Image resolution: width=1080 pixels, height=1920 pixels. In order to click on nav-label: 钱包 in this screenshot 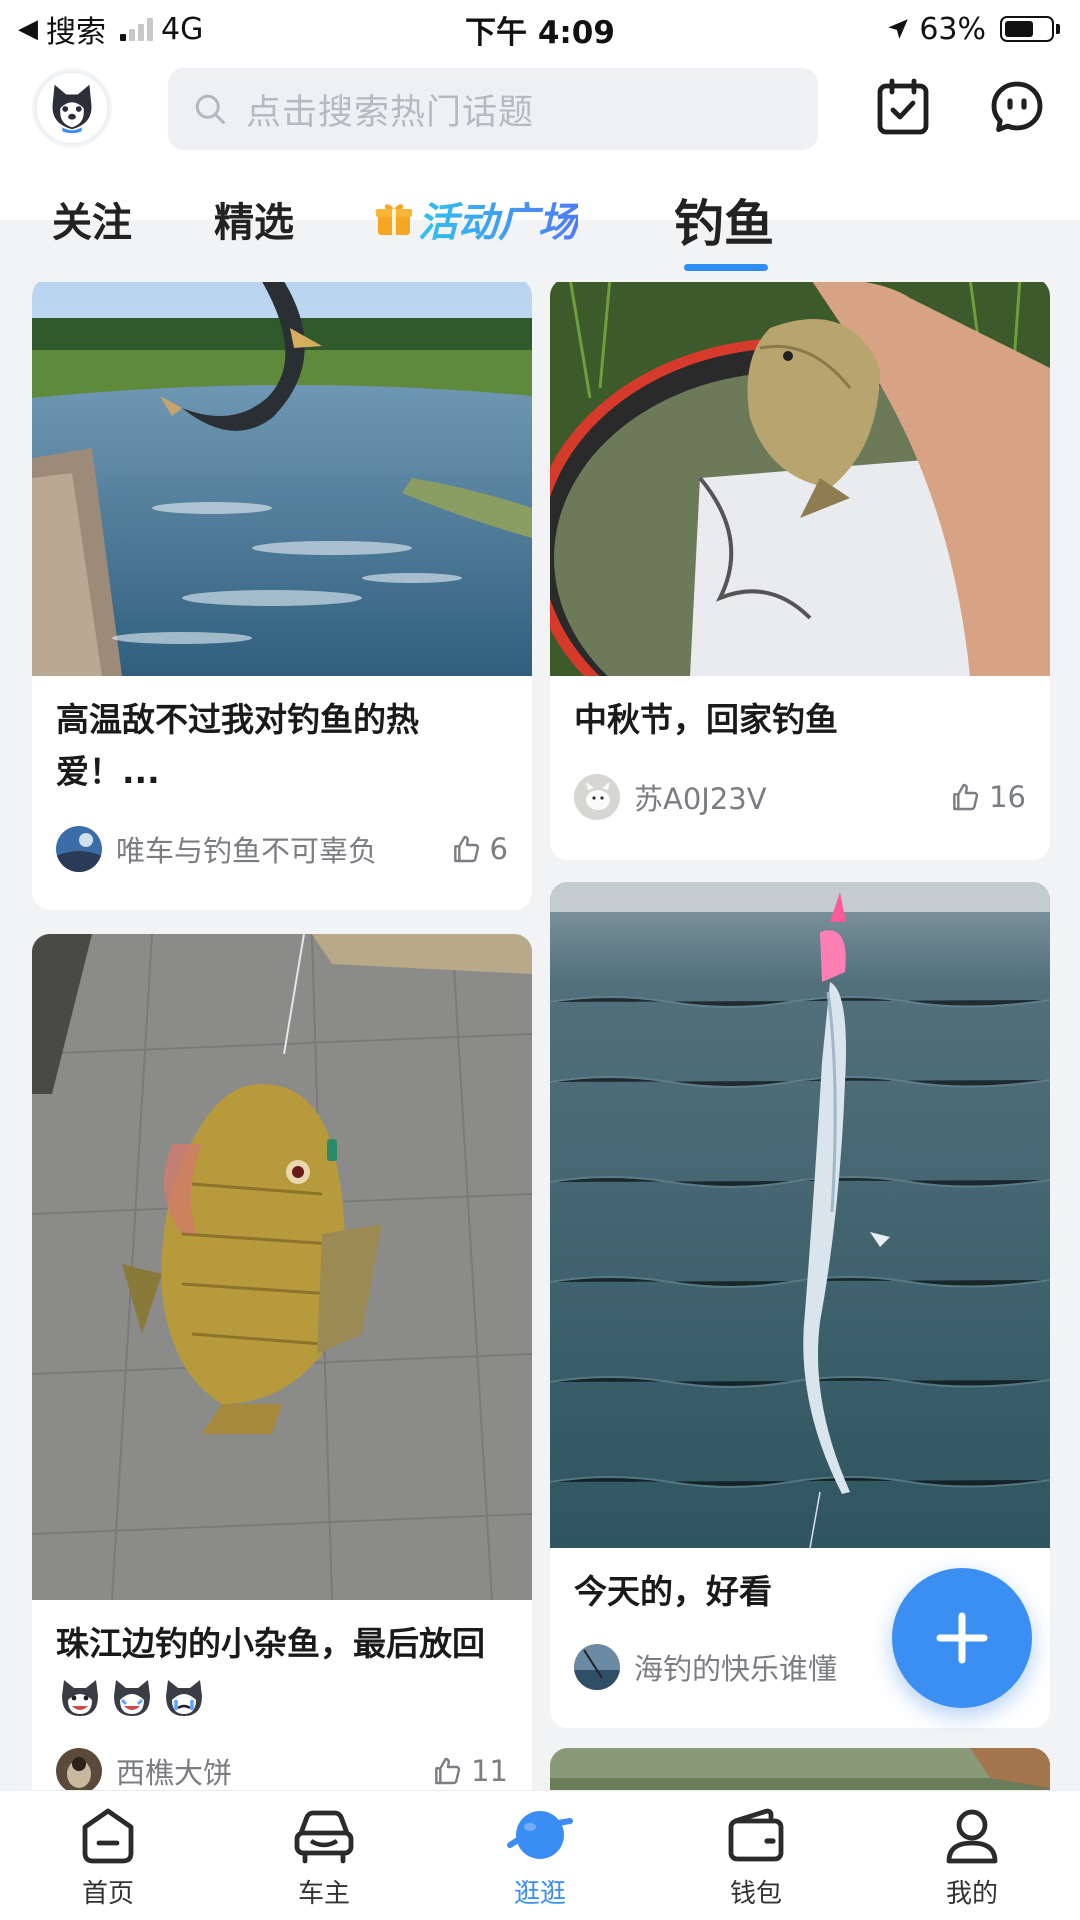, I will do `click(755, 1894)`.